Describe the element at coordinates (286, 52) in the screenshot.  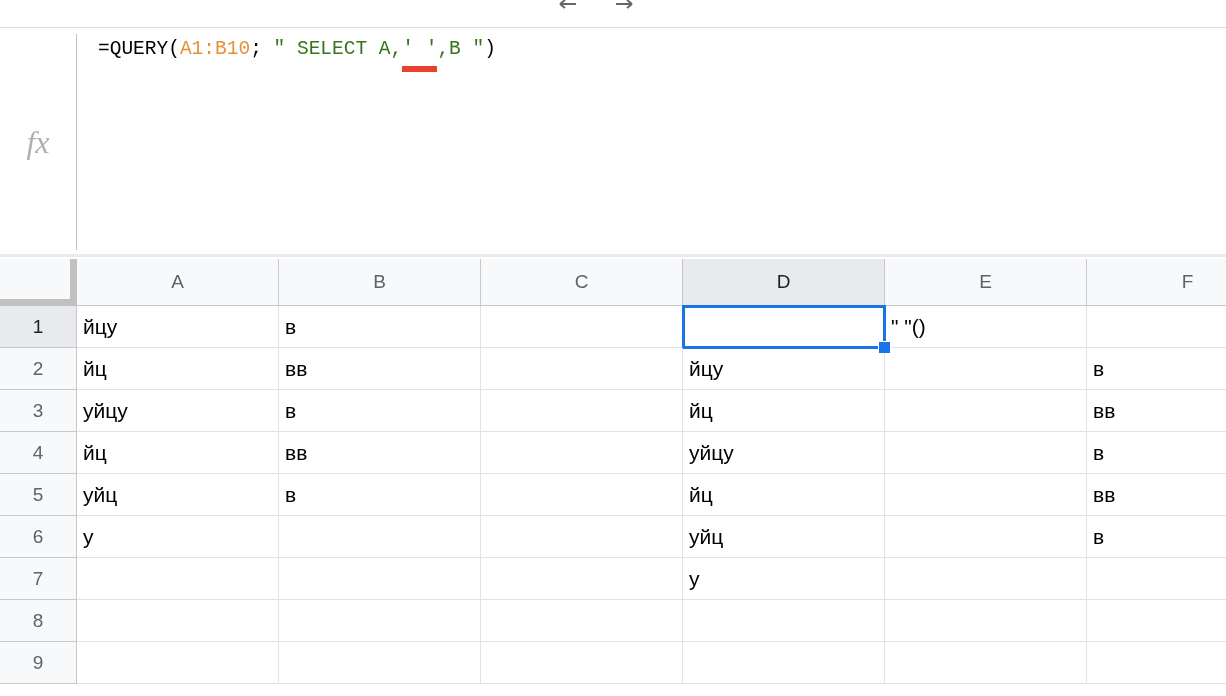
I see `formula-input: =QUERY(A1:B10; " SELECT A,' ',B ")` at that location.